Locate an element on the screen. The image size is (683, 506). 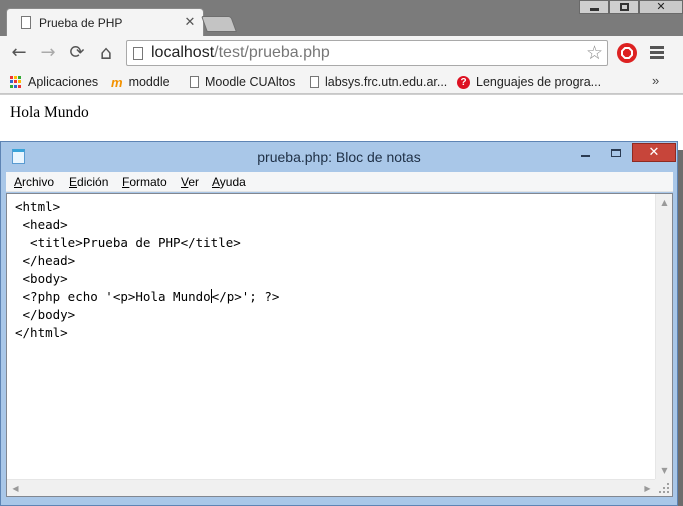
url-path: /test/prueba.php is located at coordinates (272, 52).